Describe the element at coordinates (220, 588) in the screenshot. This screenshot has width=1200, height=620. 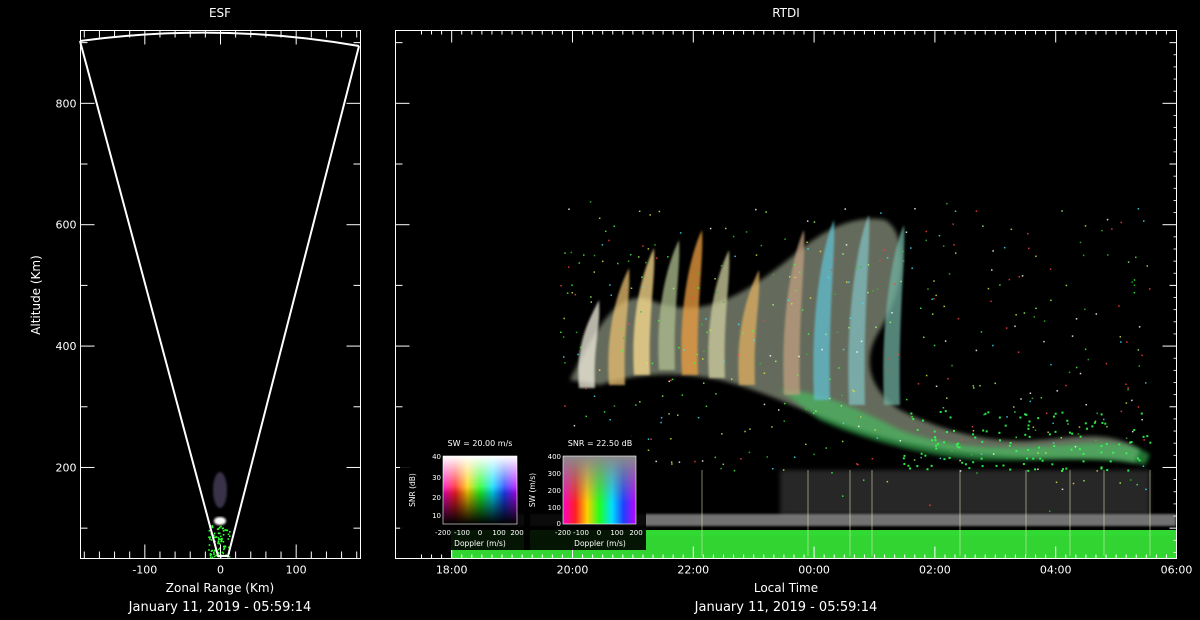
I see `esf-x-axis-label: Zonal Range (Km)` at that location.